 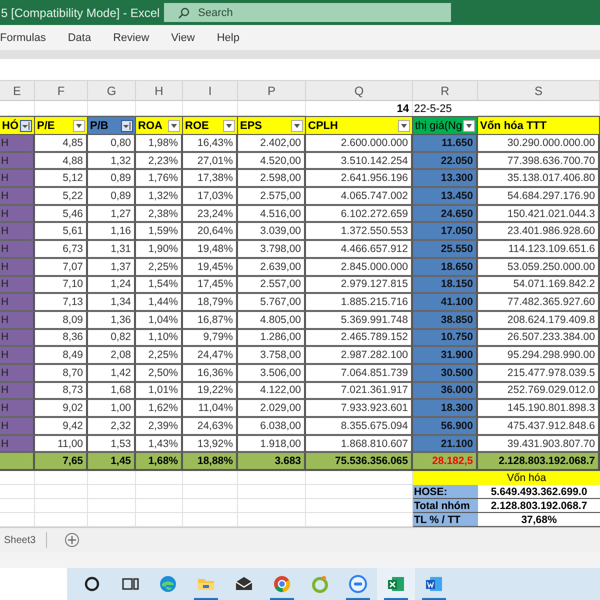 What do you see at coordinates (61, 91) in the screenshot?
I see `column-header: F` at bounding box center [61, 91].